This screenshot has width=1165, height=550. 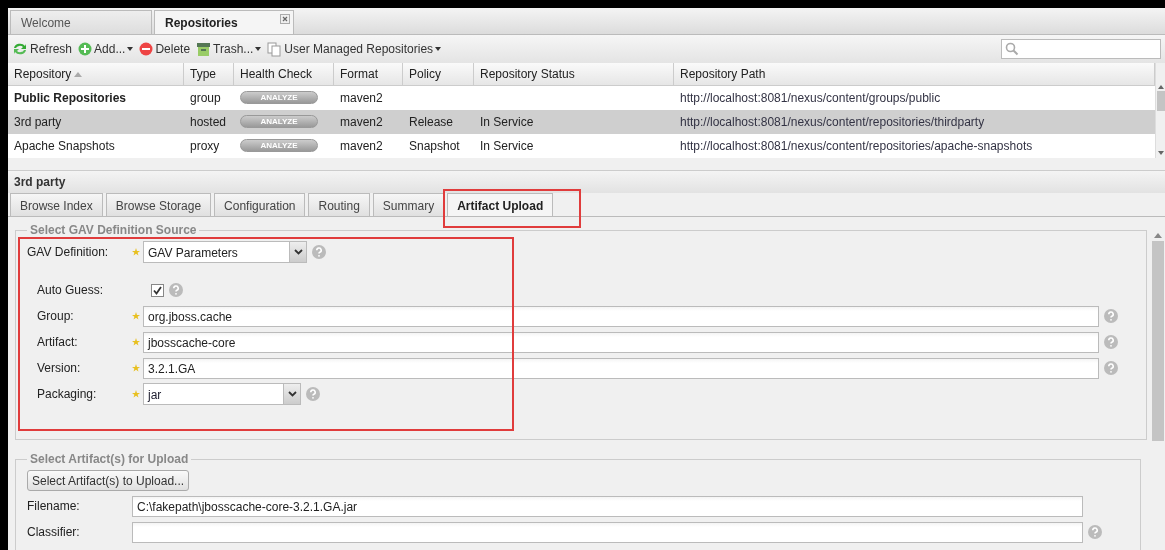 I want to click on refresh-icon, so click(x=20, y=49).